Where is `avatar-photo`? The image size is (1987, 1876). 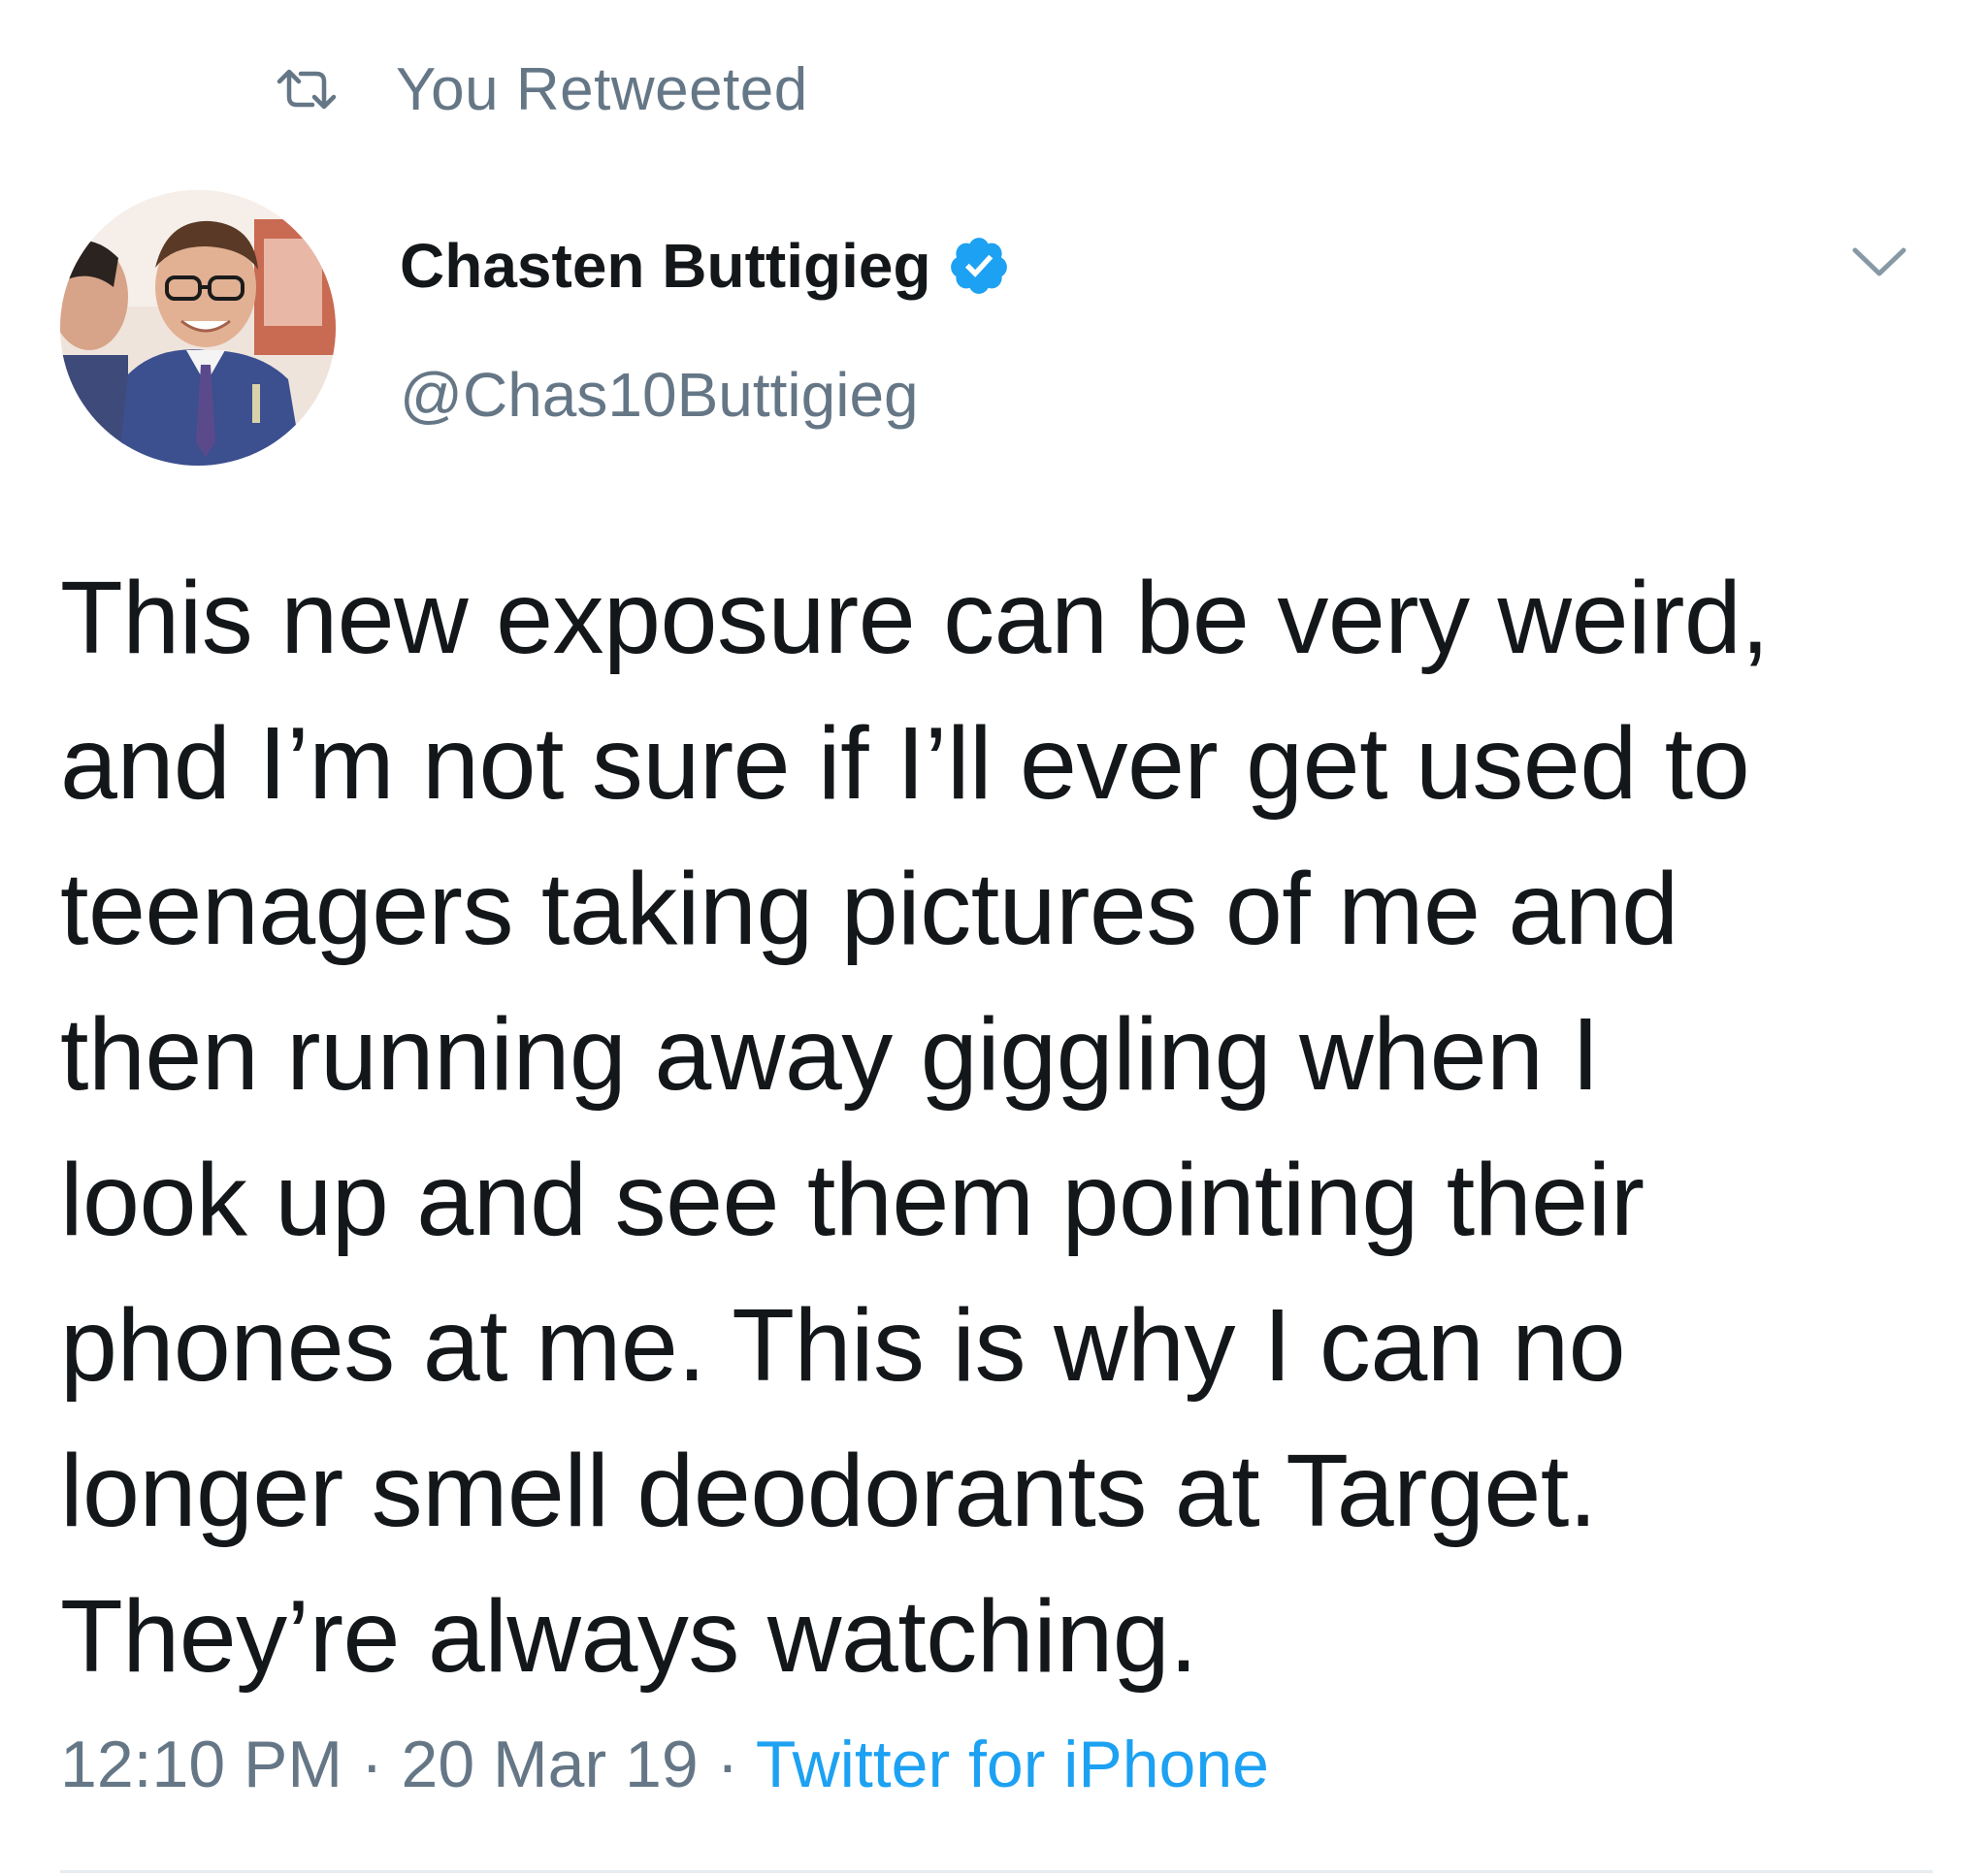 avatar-photo is located at coordinates (198, 328).